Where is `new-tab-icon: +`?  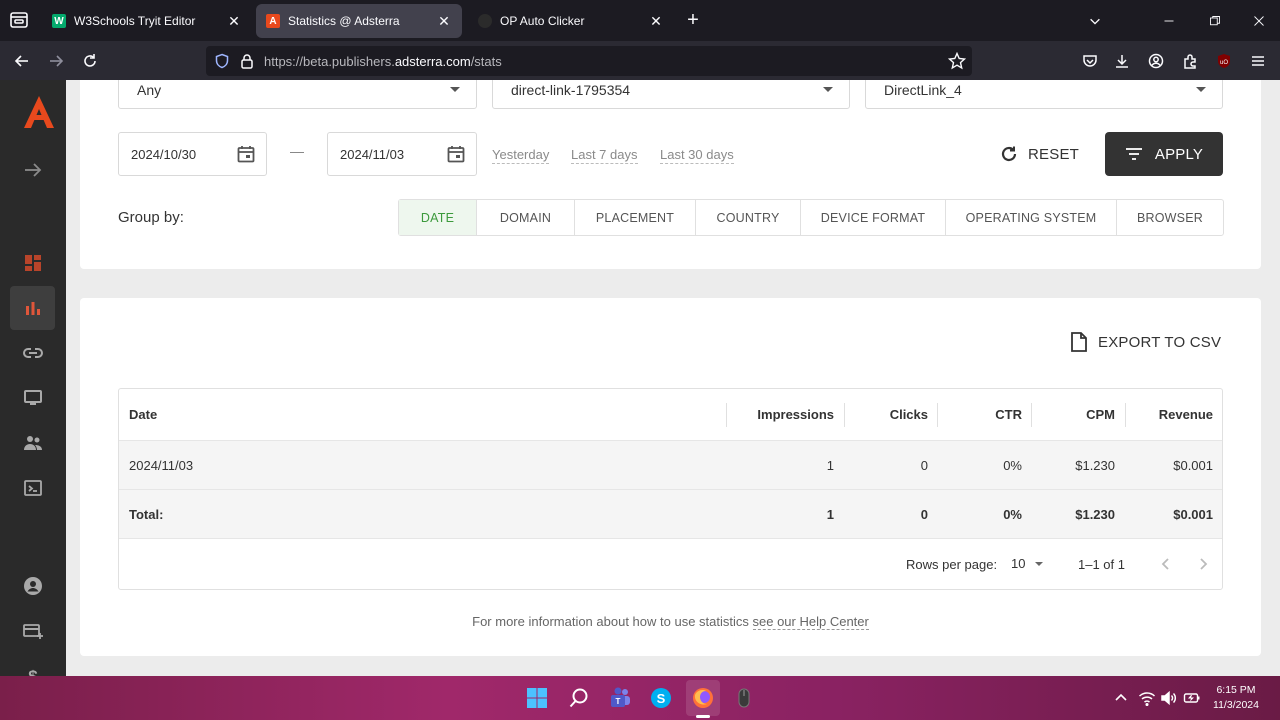
new-tab-icon: + is located at coordinates (693, 21).